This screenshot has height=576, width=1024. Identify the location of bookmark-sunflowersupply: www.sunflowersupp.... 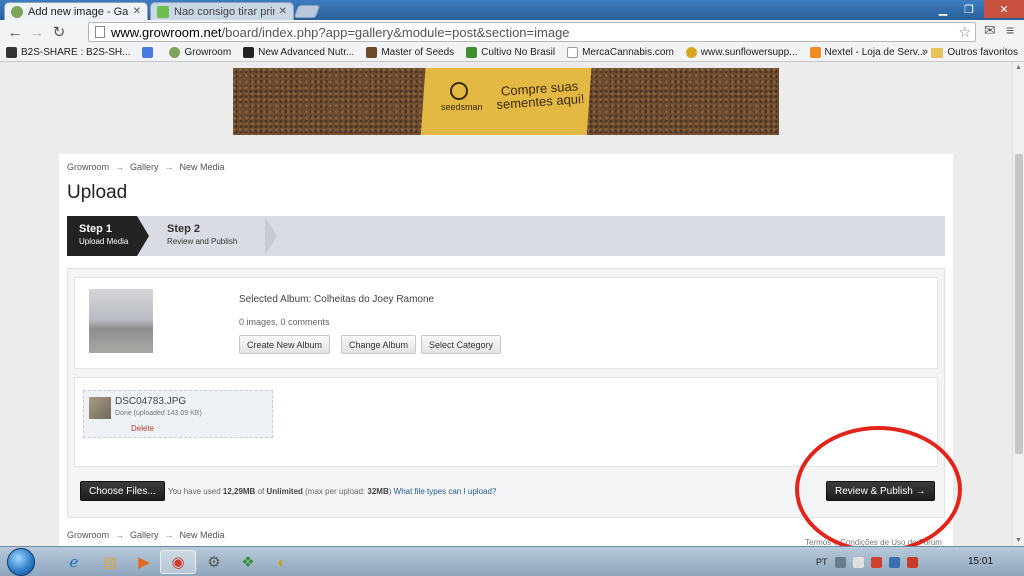
(741, 52).